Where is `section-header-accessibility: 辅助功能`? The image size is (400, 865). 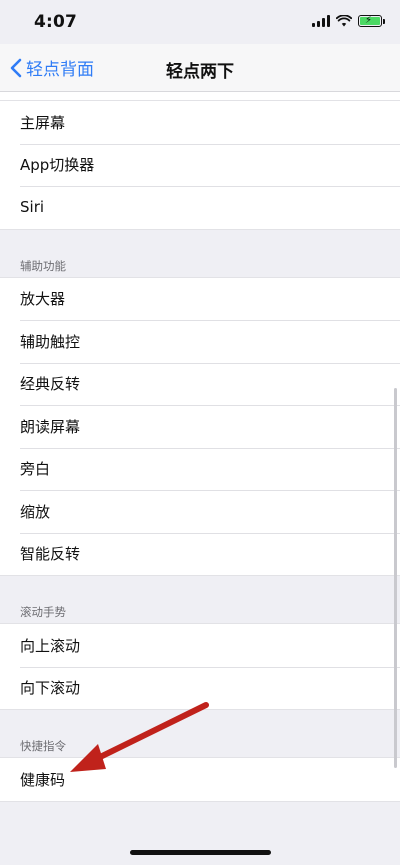
section-header-accessibility: 辅助功能 is located at coordinates (43, 265).